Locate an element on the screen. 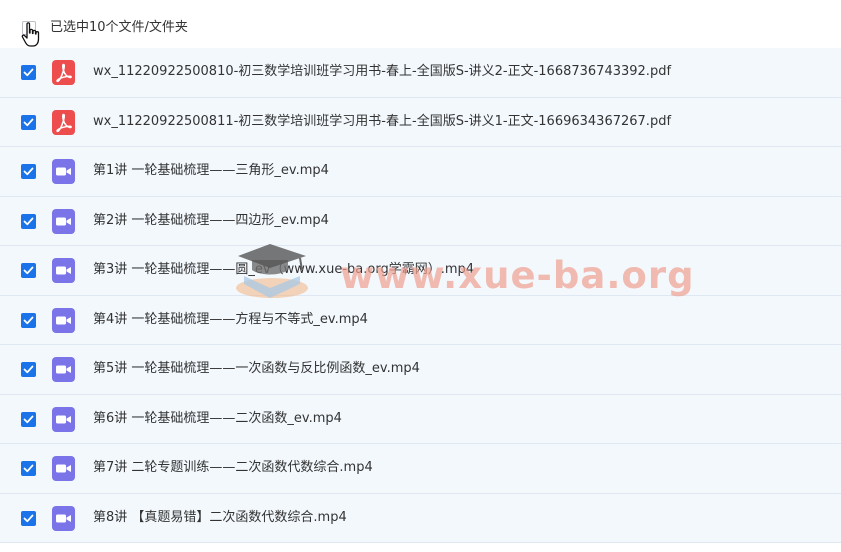 The image size is (841, 552). file-name: 第7讲 二轮专题训练——二次函数代数综合.mp4 is located at coordinates (233, 468).